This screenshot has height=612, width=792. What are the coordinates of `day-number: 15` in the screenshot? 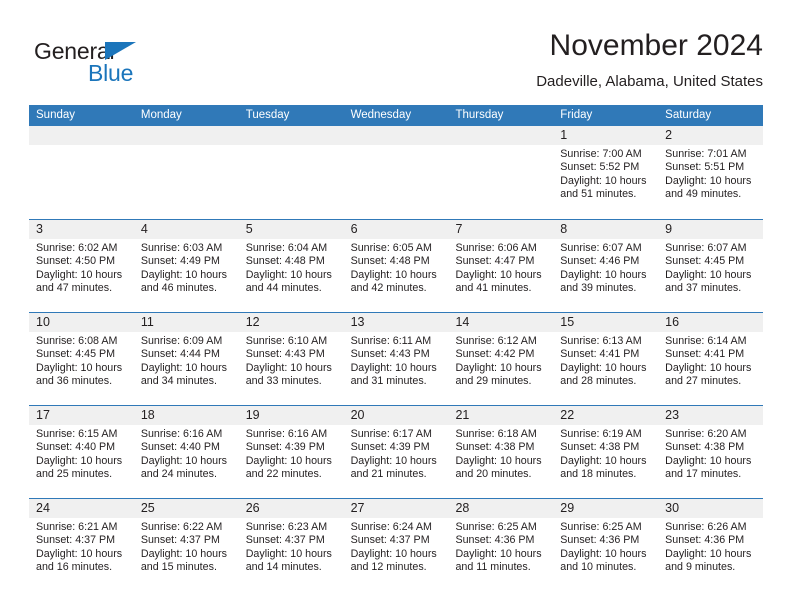 It's located at (567, 322).